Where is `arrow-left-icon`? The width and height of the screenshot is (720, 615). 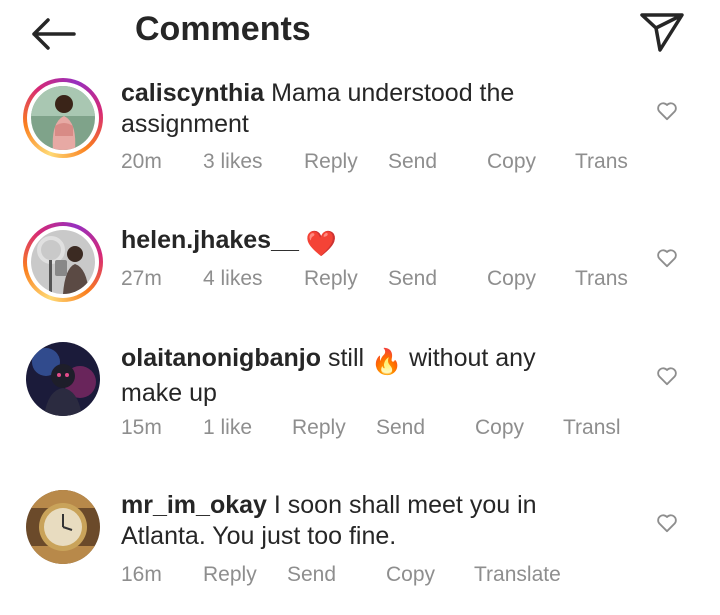 arrow-left-icon is located at coordinates (54, 34).